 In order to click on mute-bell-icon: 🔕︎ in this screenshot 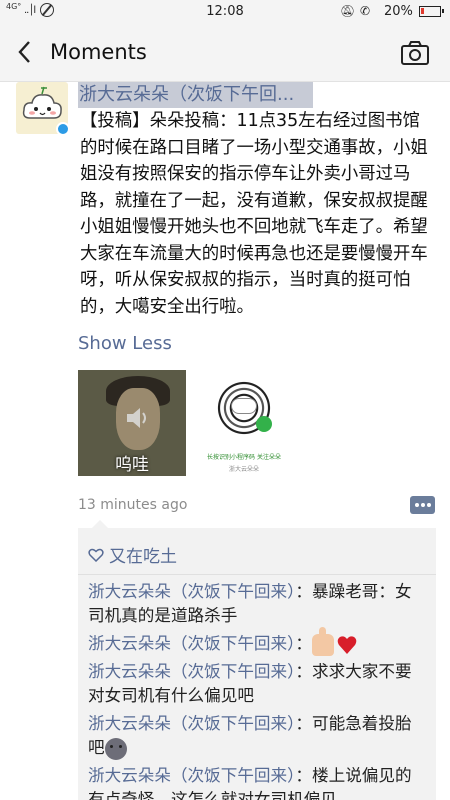, I will do `click(348, 11)`.